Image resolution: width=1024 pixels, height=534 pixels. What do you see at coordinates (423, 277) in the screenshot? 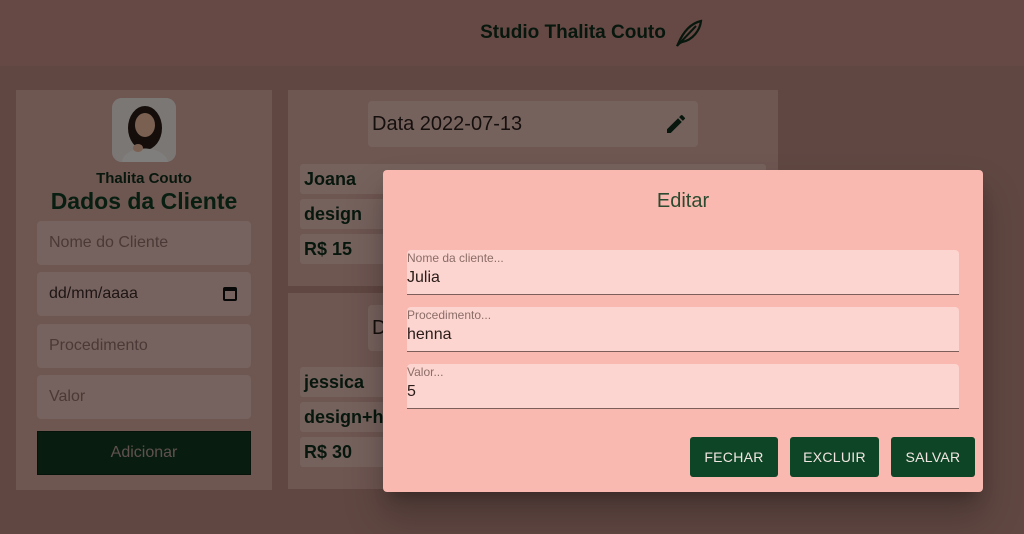
I see `field-value: Julia` at bounding box center [423, 277].